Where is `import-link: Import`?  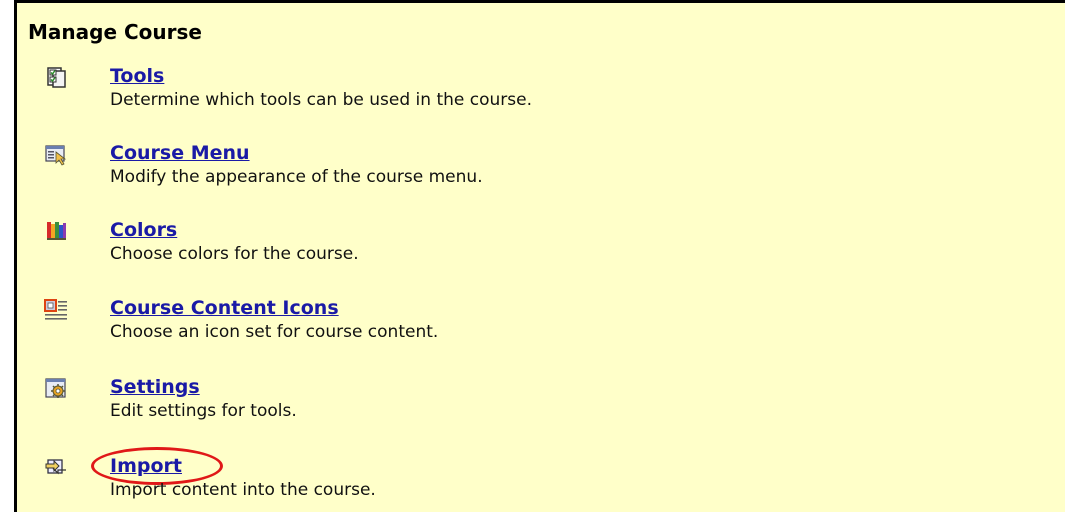 import-link: Import is located at coordinates (146, 466).